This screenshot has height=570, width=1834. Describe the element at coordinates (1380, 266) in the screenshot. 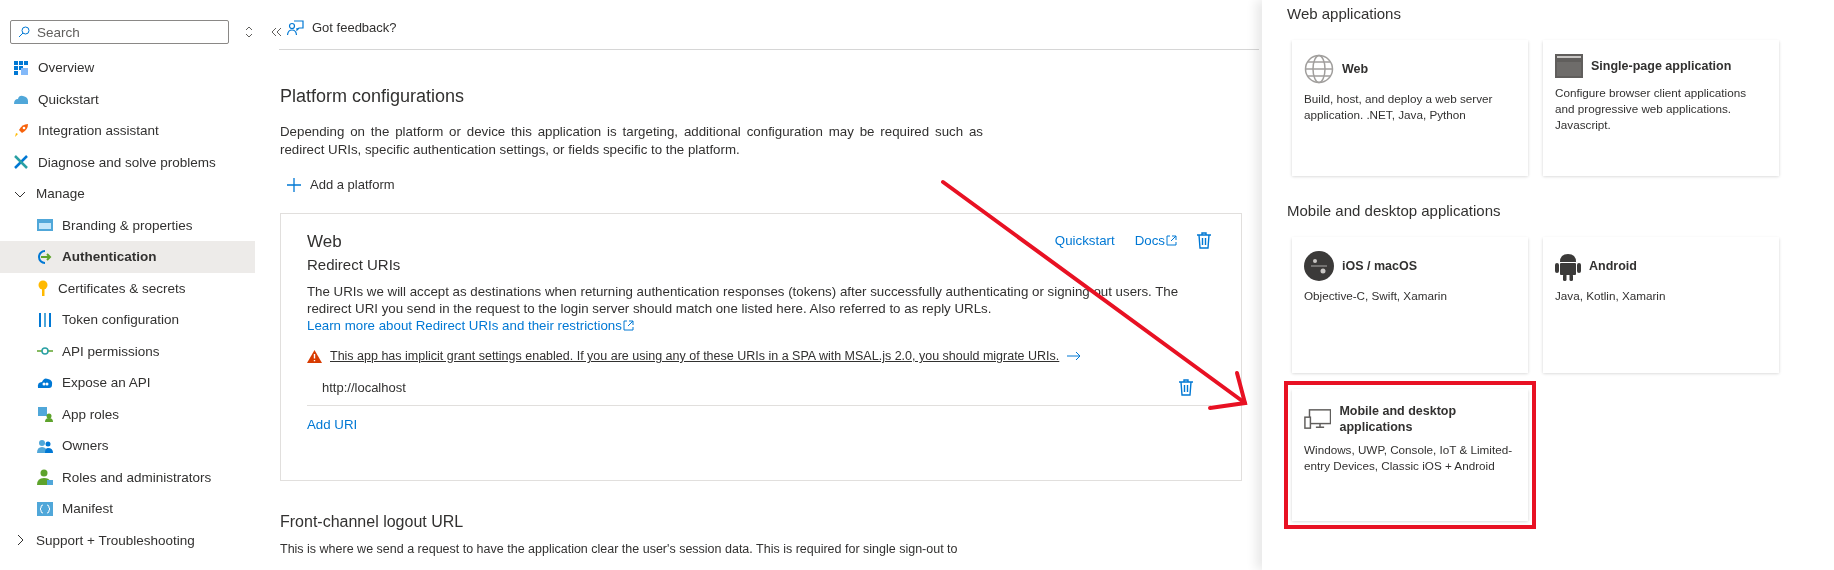

I see `option-title: iOS / macOS` at that location.